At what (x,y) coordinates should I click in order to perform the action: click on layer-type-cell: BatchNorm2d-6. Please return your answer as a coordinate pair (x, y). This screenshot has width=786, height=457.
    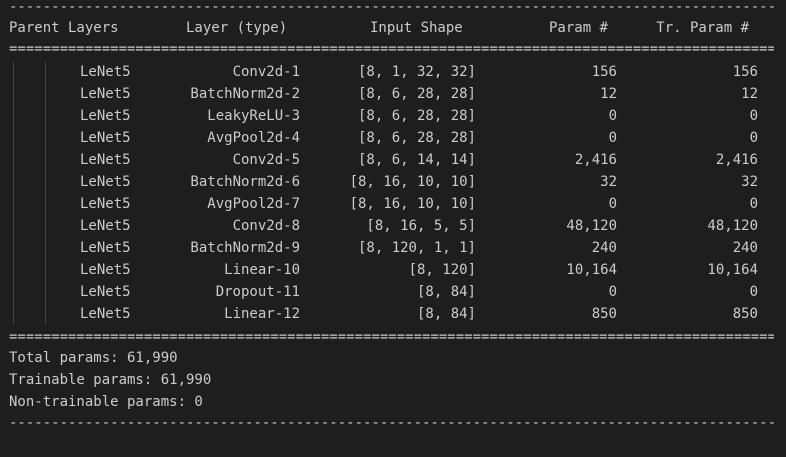
    Looking at the image, I should click on (245, 182).